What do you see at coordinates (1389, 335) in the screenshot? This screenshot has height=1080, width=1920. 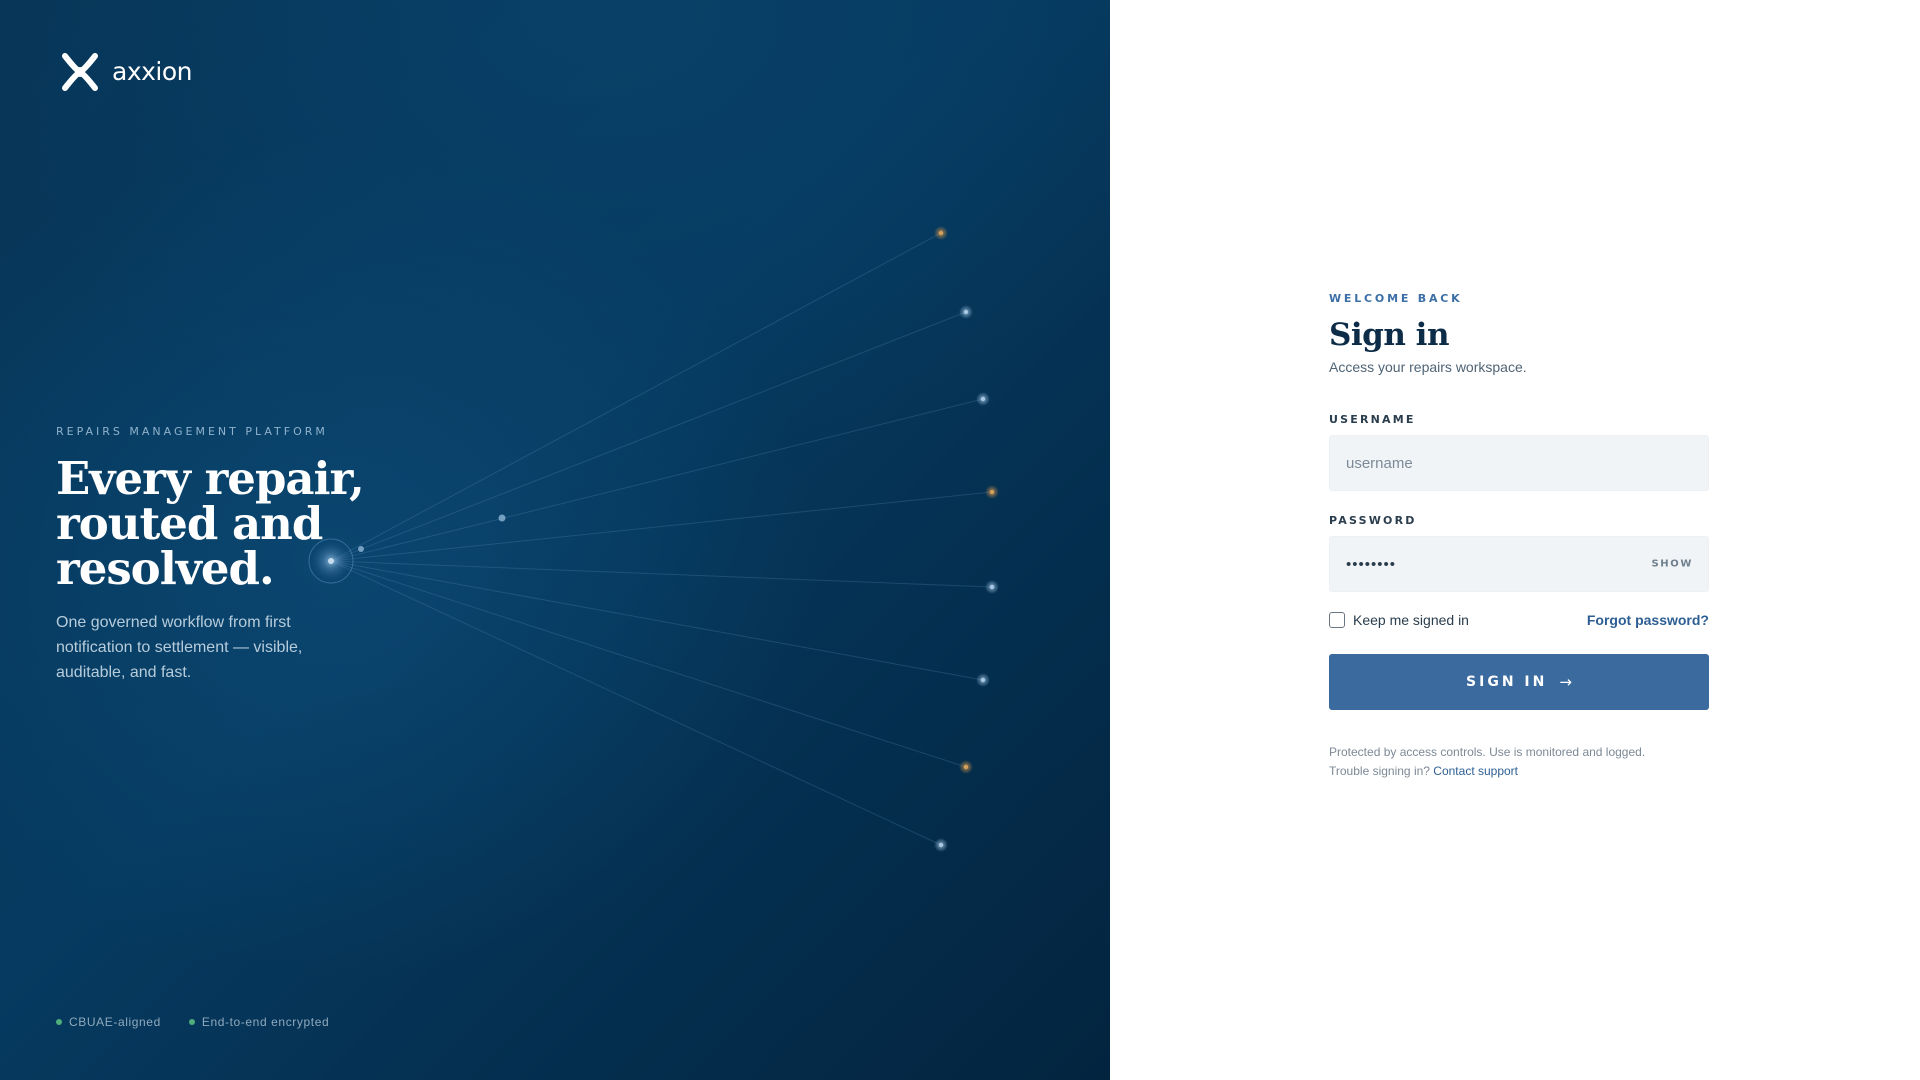 I see `form-title: Sign in` at bounding box center [1389, 335].